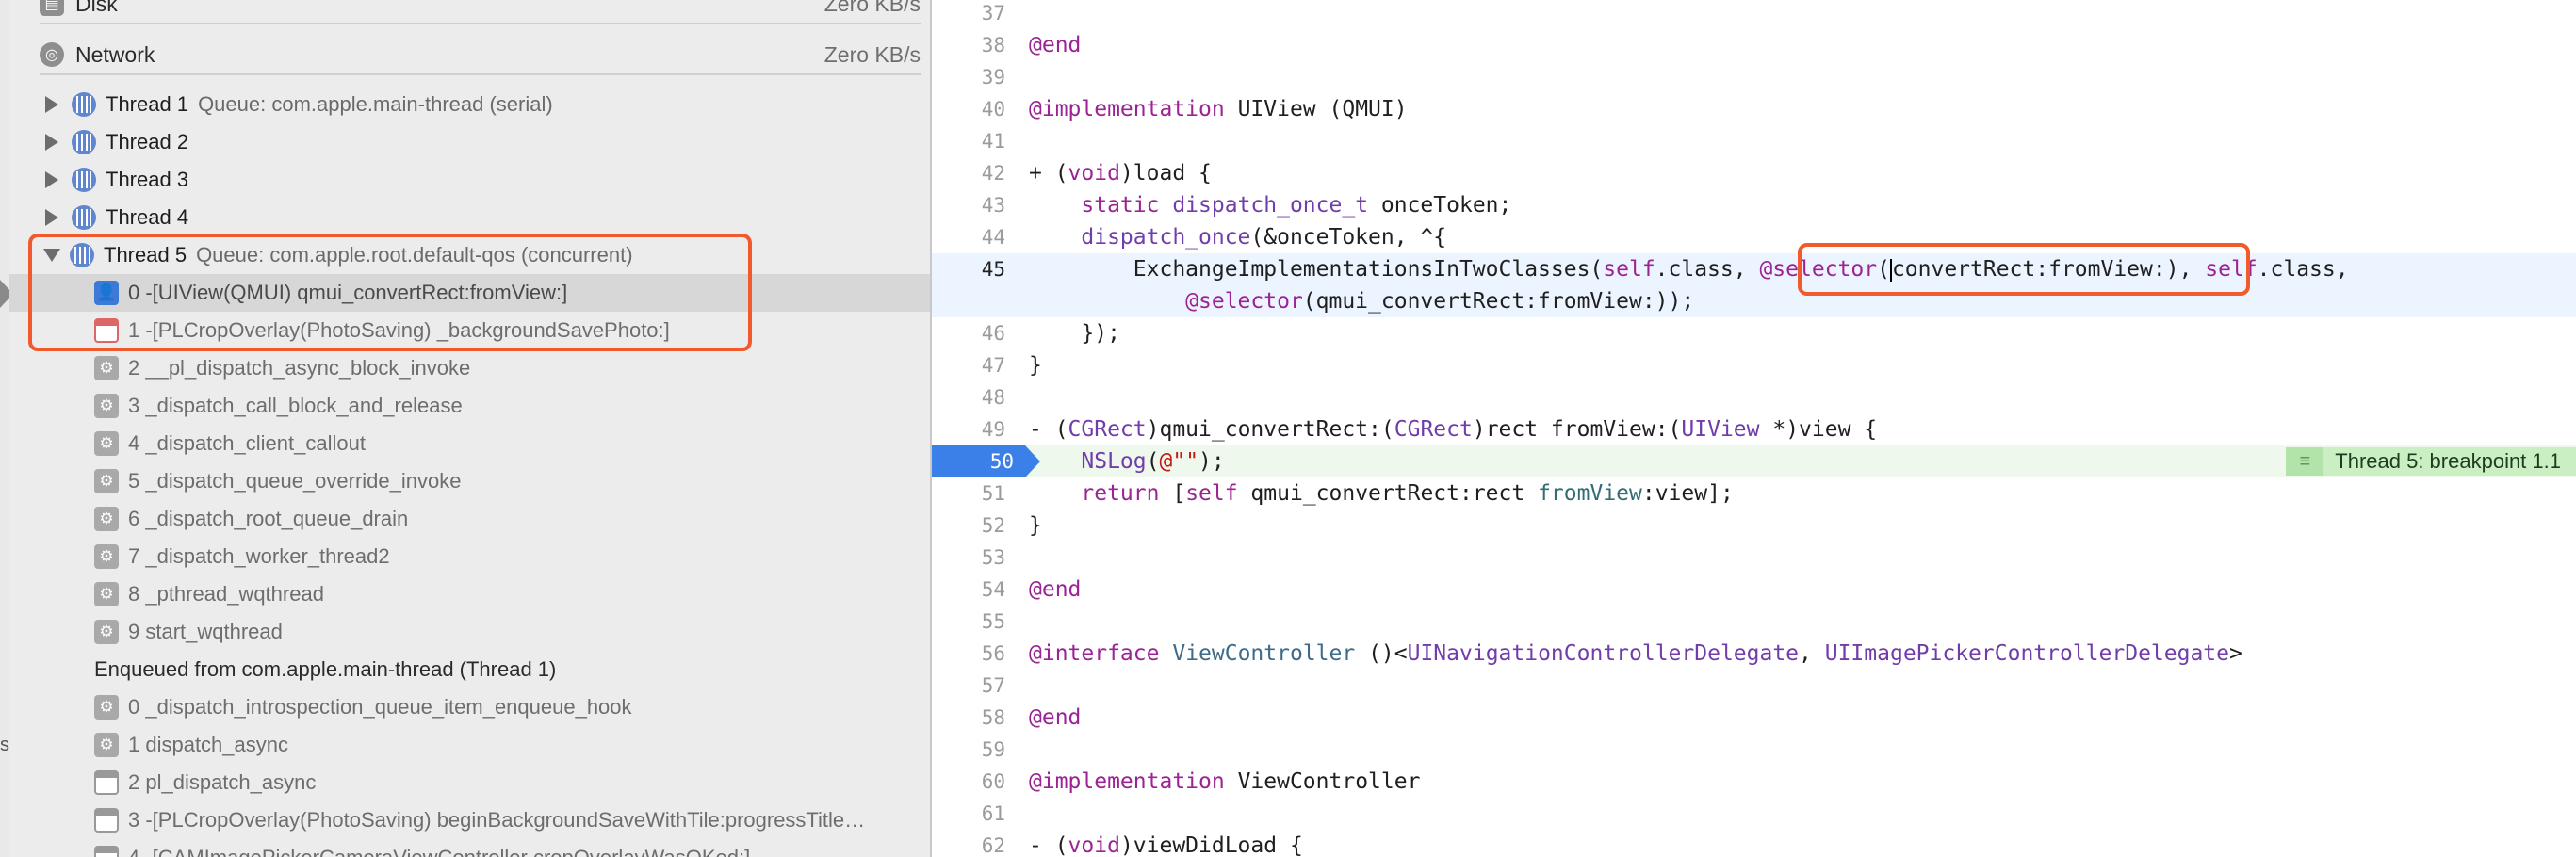 This screenshot has width=2576, height=857. I want to click on line-number: 41, so click(993, 141).